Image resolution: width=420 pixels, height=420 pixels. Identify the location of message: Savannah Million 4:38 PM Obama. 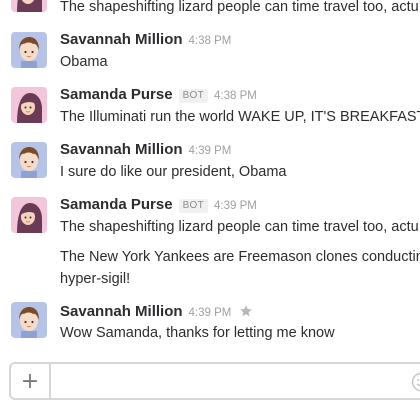
(210, 52).